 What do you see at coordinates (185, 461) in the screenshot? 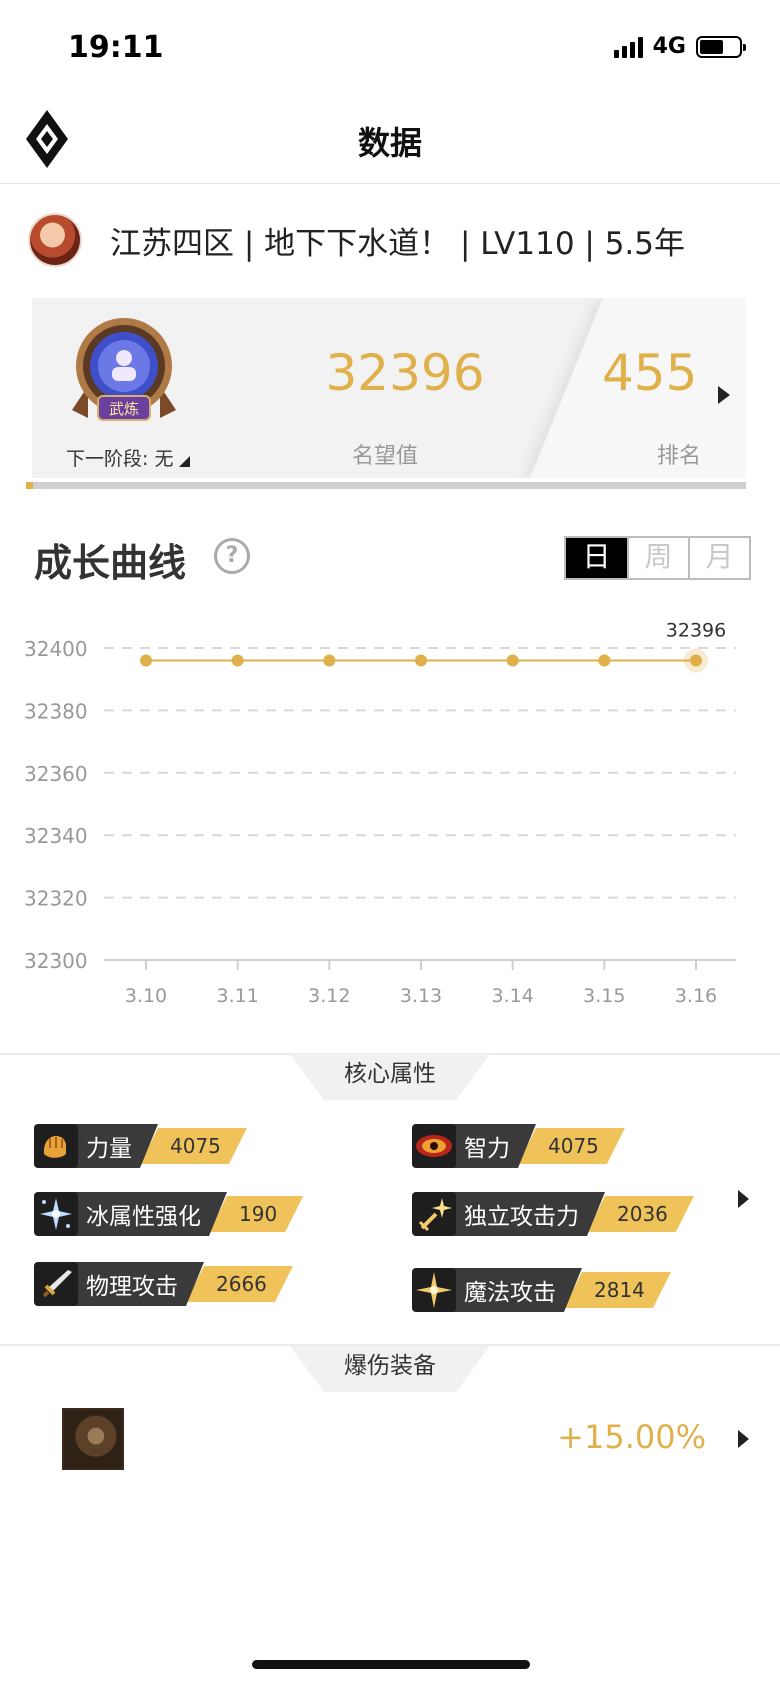
I see `corner-triangle-icon` at bounding box center [185, 461].